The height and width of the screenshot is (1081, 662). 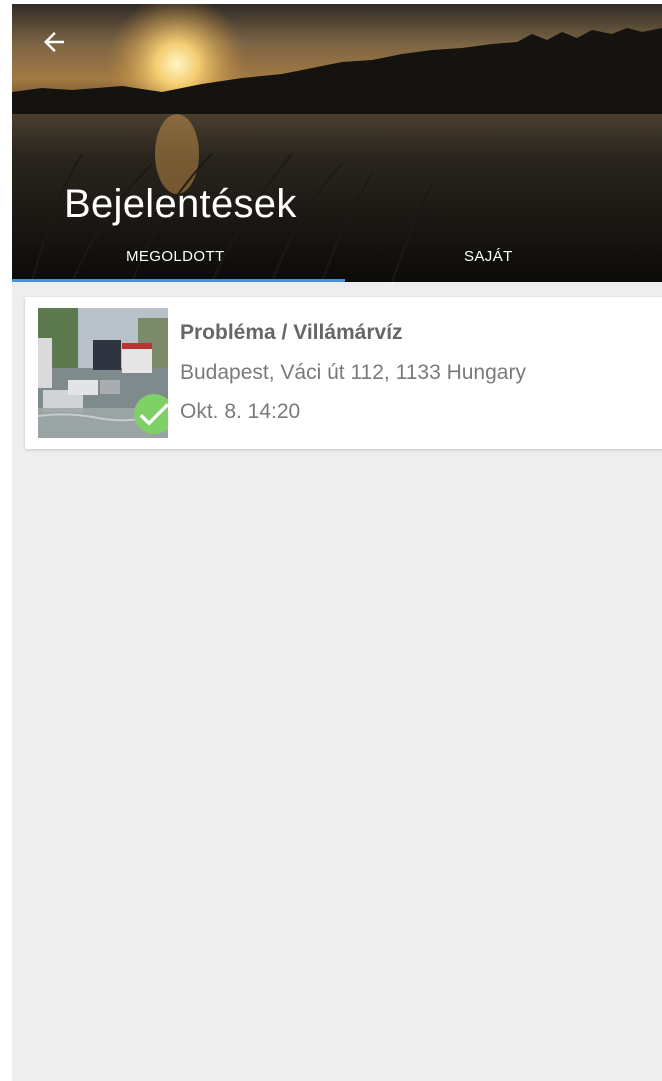 What do you see at coordinates (153, 414) in the screenshot?
I see `check-icon` at bounding box center [153, 414].